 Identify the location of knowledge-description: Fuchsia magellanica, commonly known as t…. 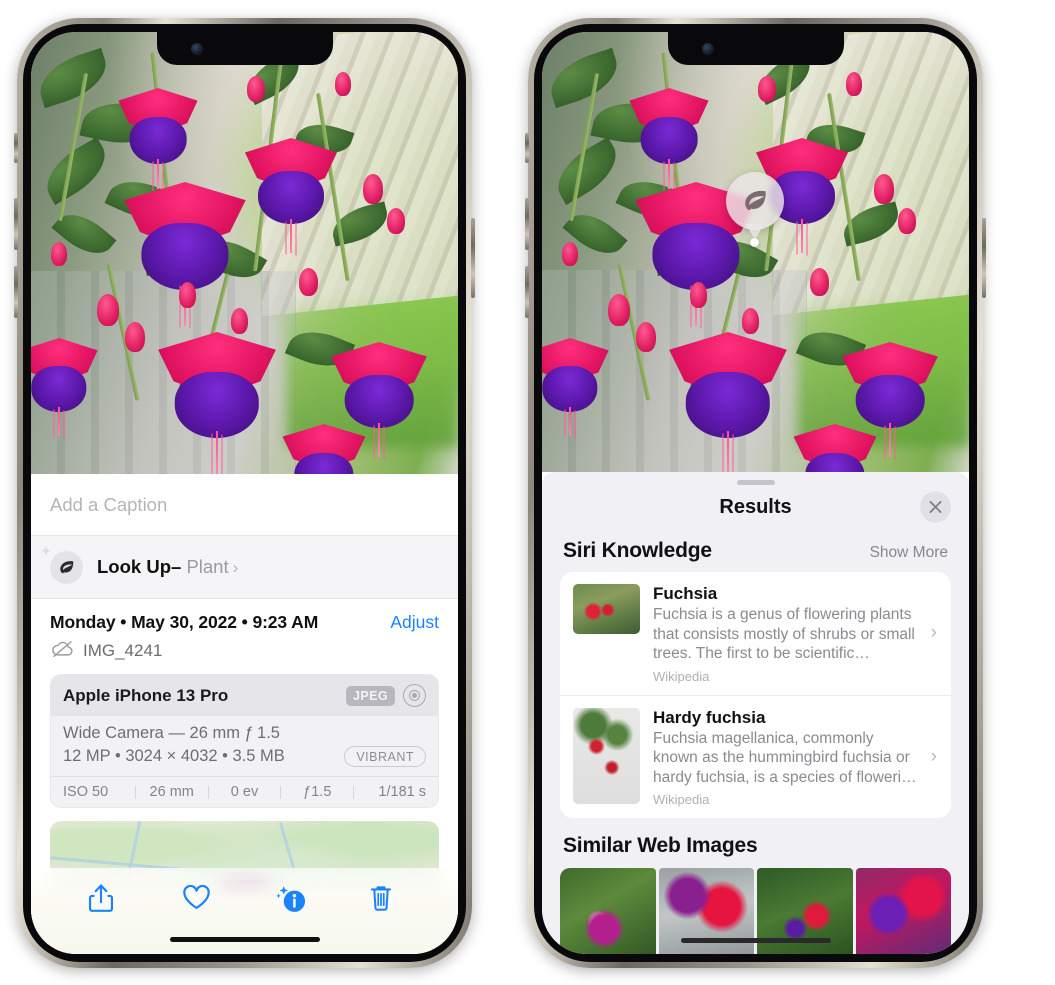
(785, 757).